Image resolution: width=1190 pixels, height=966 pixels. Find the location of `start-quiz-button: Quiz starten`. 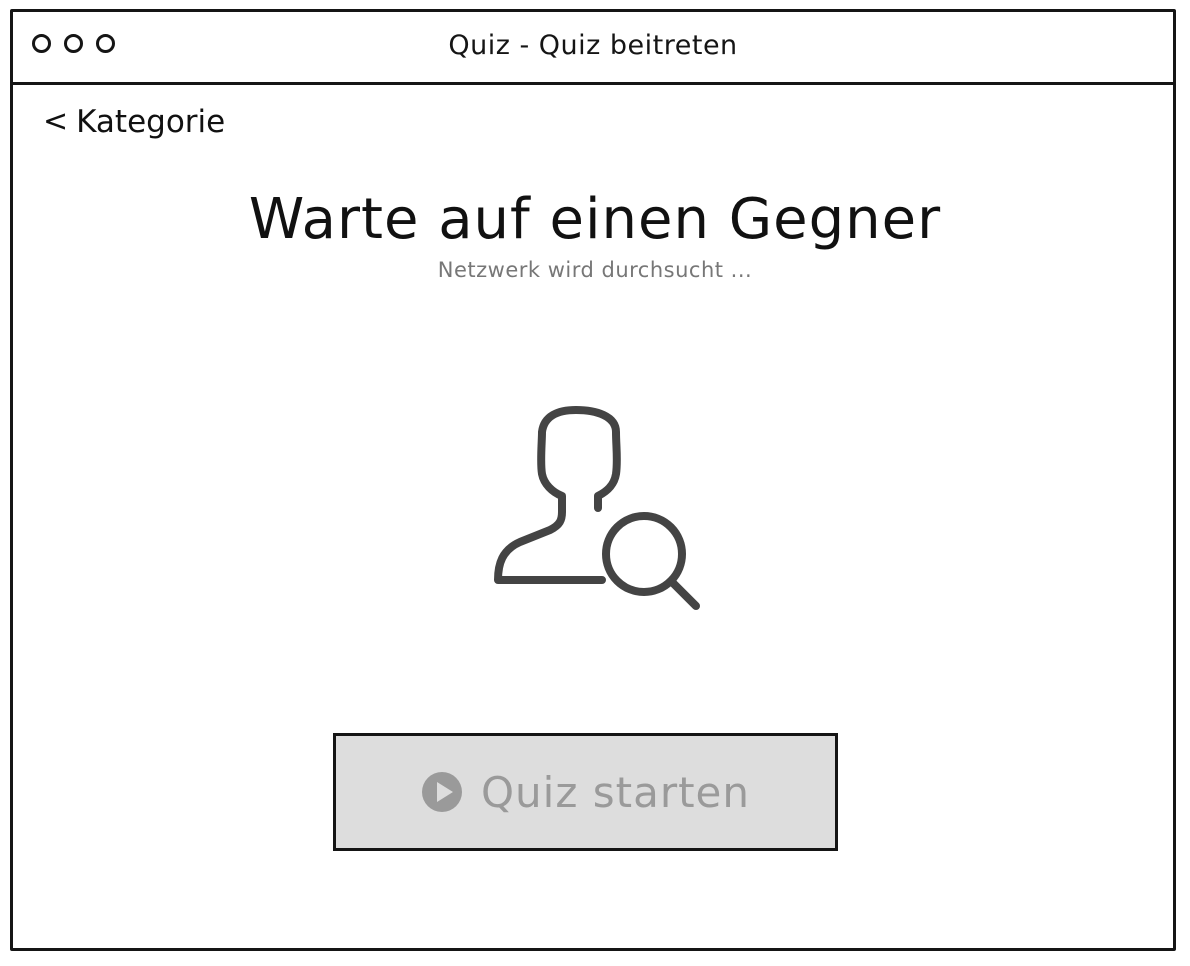

start-quiz-button: Quiz starten is located at coordinates (585, 792).